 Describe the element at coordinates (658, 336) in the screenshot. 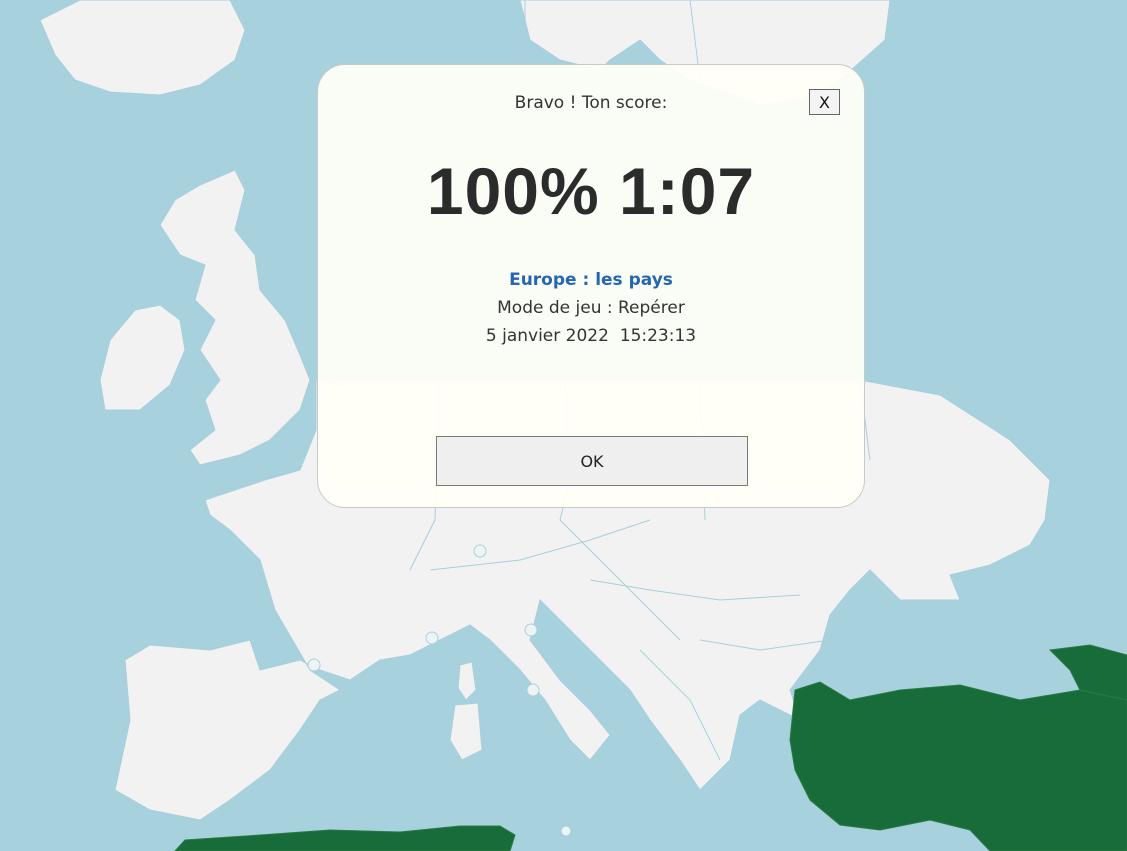

I see `game-time: 15:23:13` at that location.